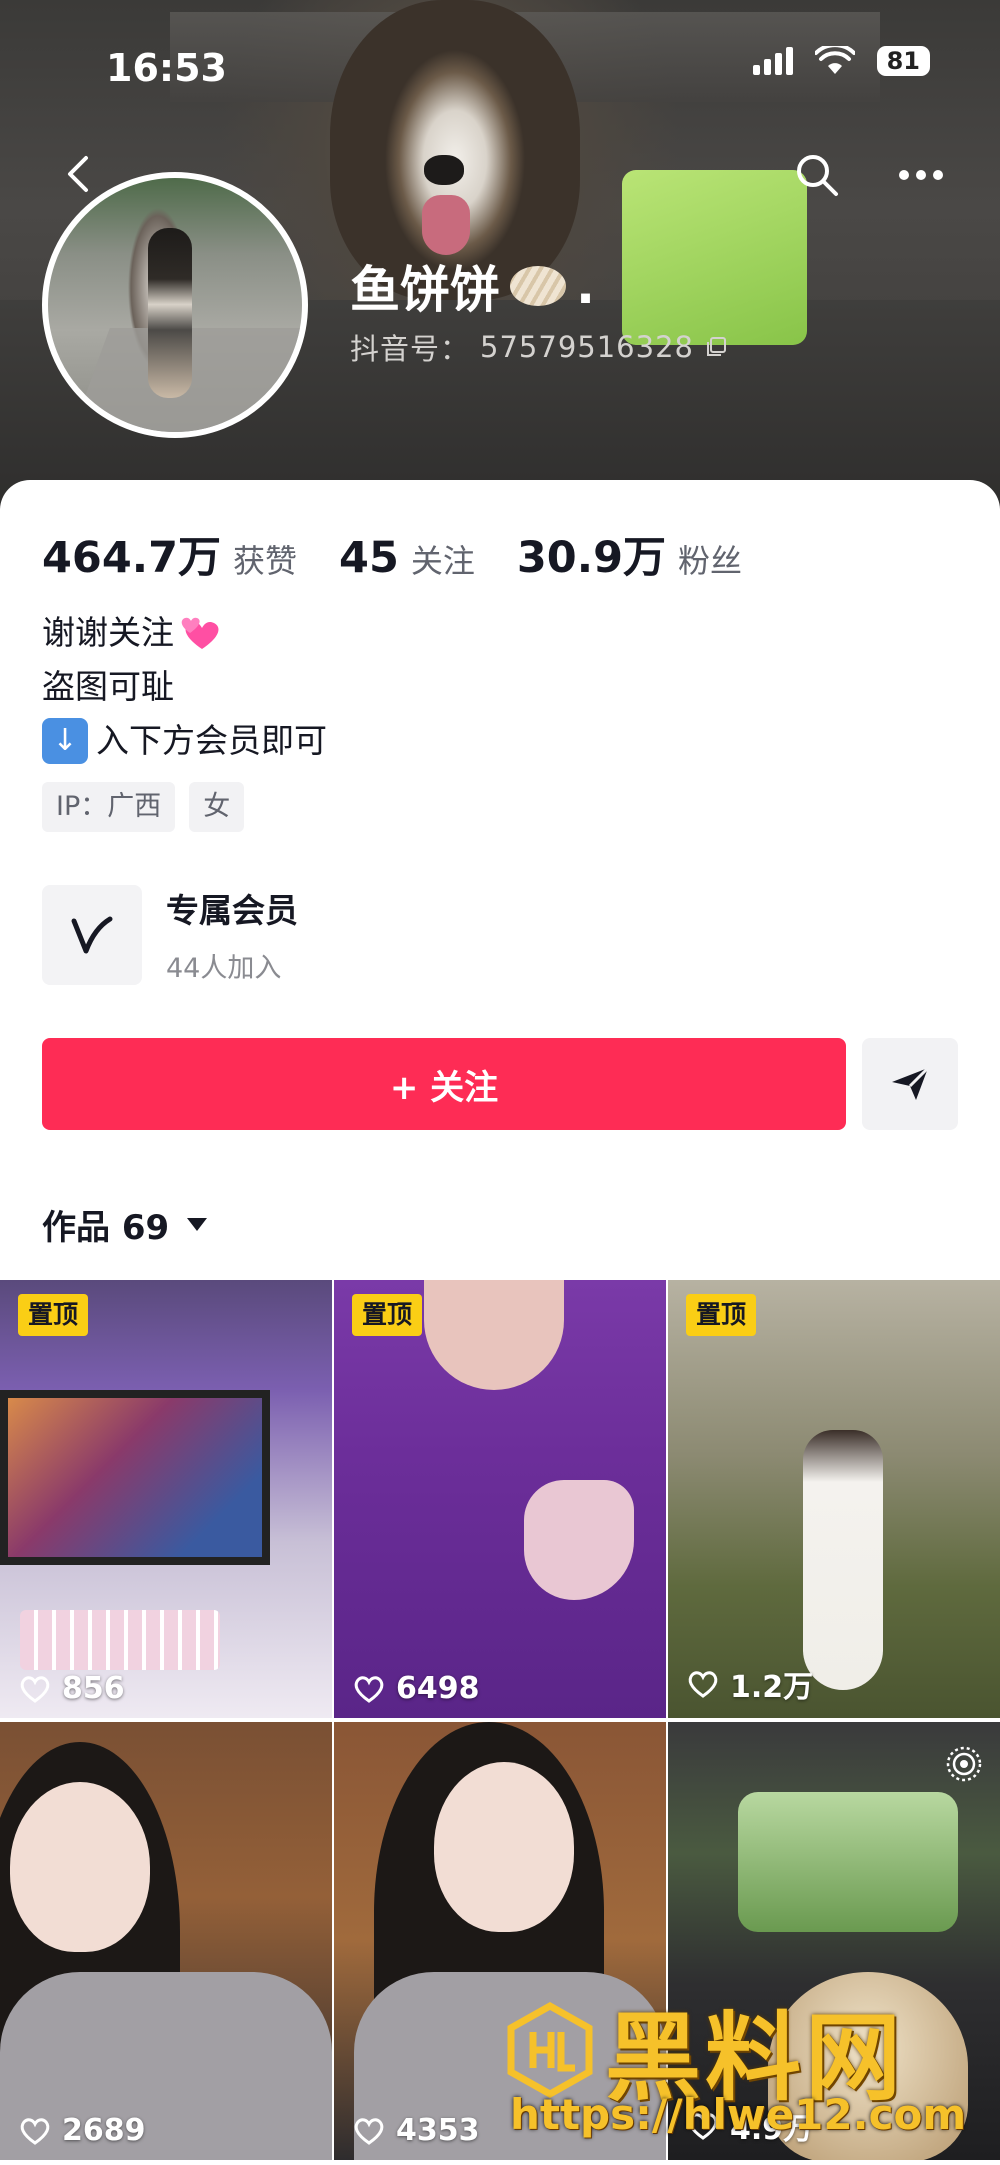 The width and height of the screenshot is (1000, 2165). I want to click on tile-likes: 1.2万, so click(749, 1684).